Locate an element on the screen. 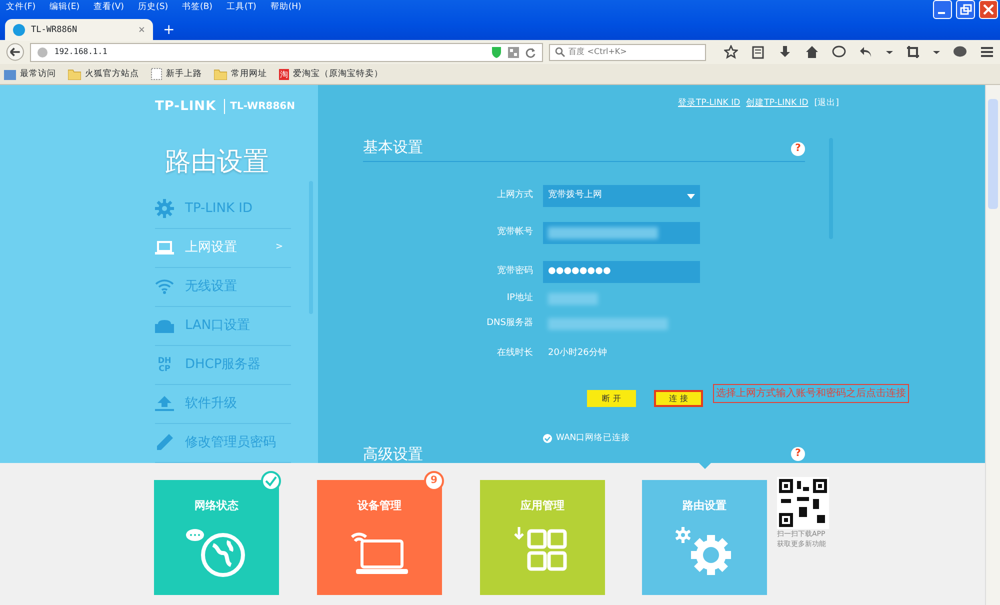 The height and width of the screenshot is (605, 1000). field-value: 20小时26分钟 is located at coordinates (577, 353).